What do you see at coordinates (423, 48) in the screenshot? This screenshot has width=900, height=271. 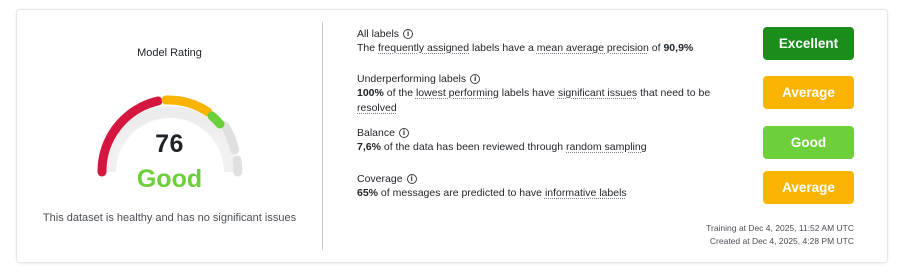 I see `desc-link: frequently assigned` at bounding box center [423, 48].